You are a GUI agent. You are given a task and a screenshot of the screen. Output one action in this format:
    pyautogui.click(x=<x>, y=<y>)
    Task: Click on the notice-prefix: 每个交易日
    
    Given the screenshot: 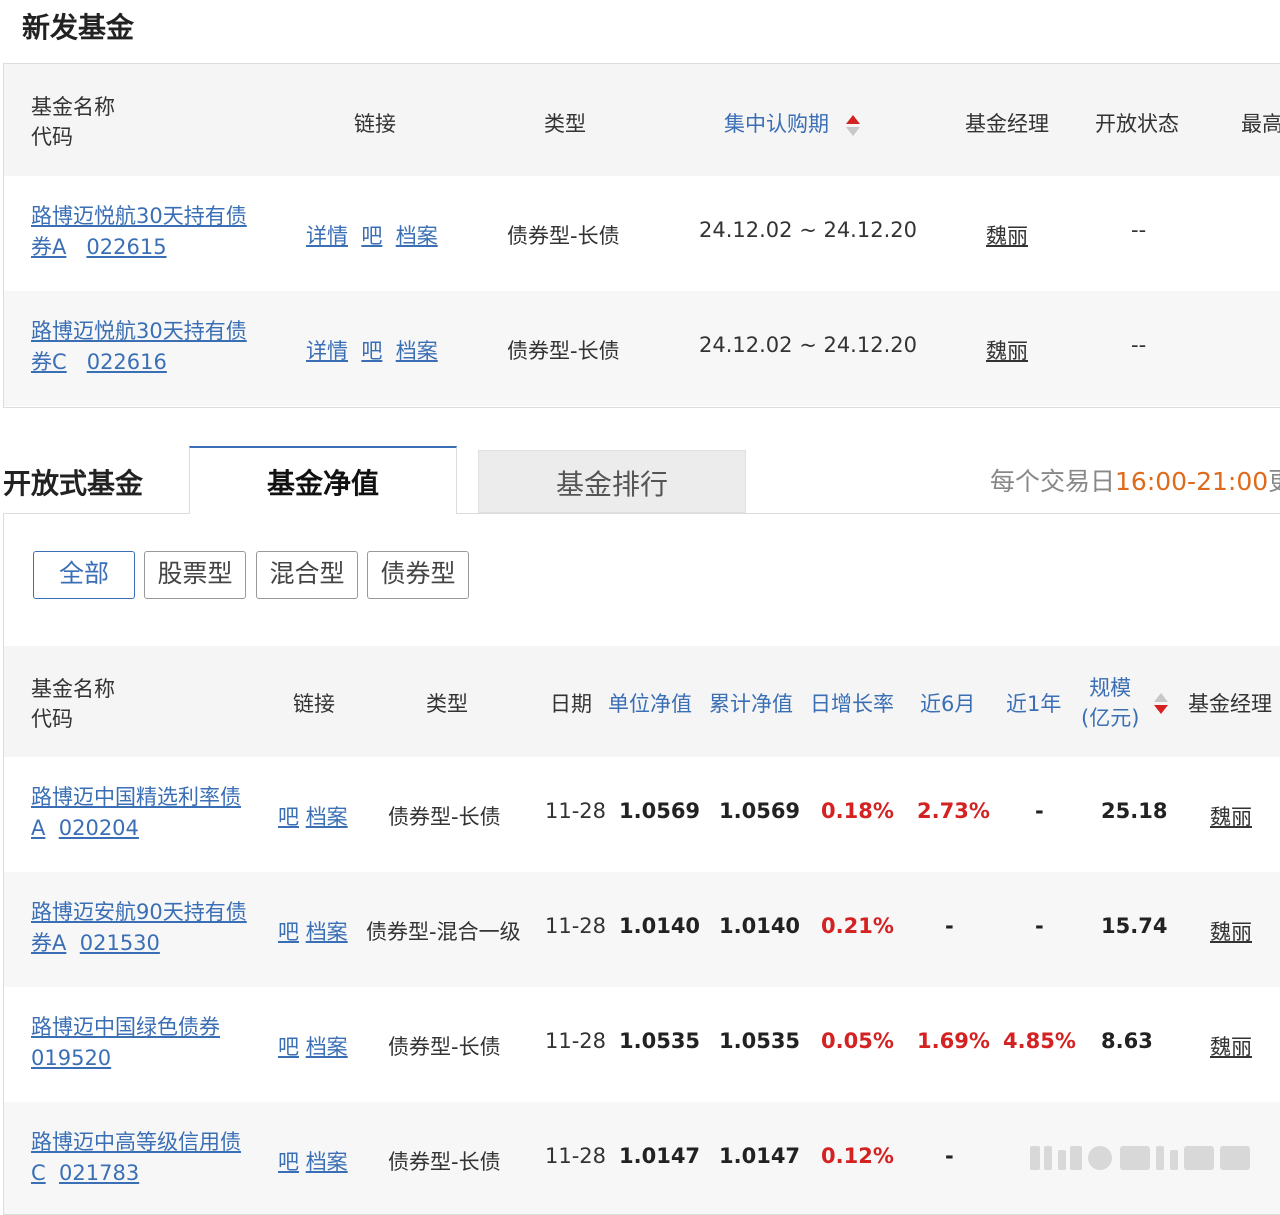 What is the action you would take?
    pyautogui.click(x=1053, y=481)
    